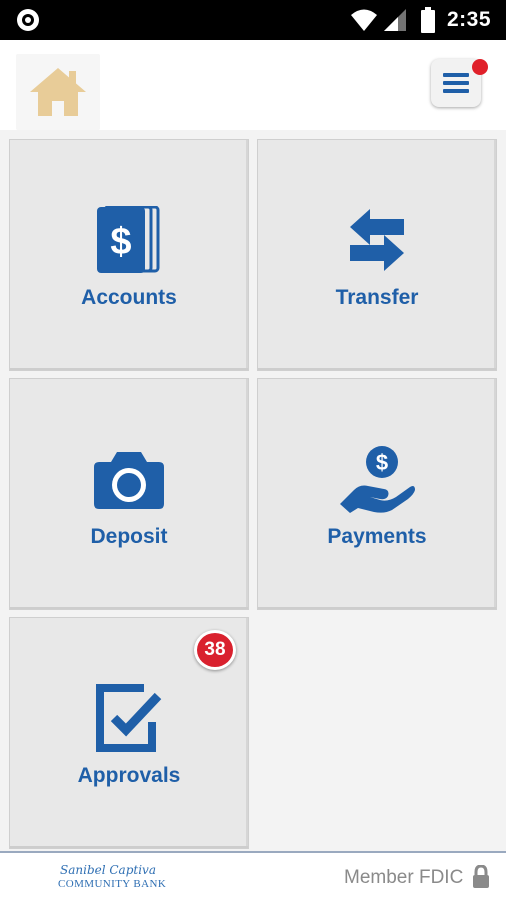  I want to click on tile-accounts: $ Accounts, so click(129, 255).